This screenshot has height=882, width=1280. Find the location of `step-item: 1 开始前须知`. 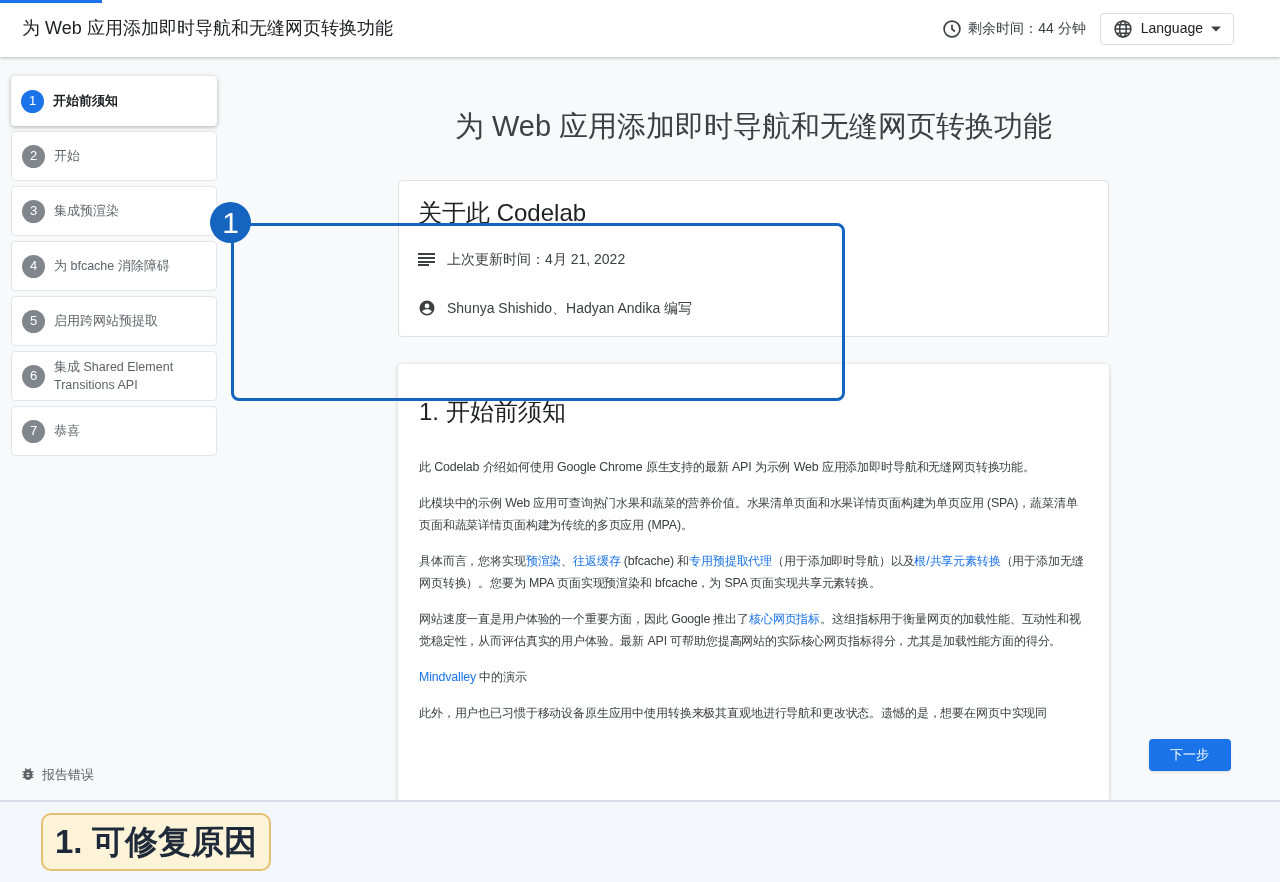

step-item: 1 开始前须知 is located at coordinates (114, 101).